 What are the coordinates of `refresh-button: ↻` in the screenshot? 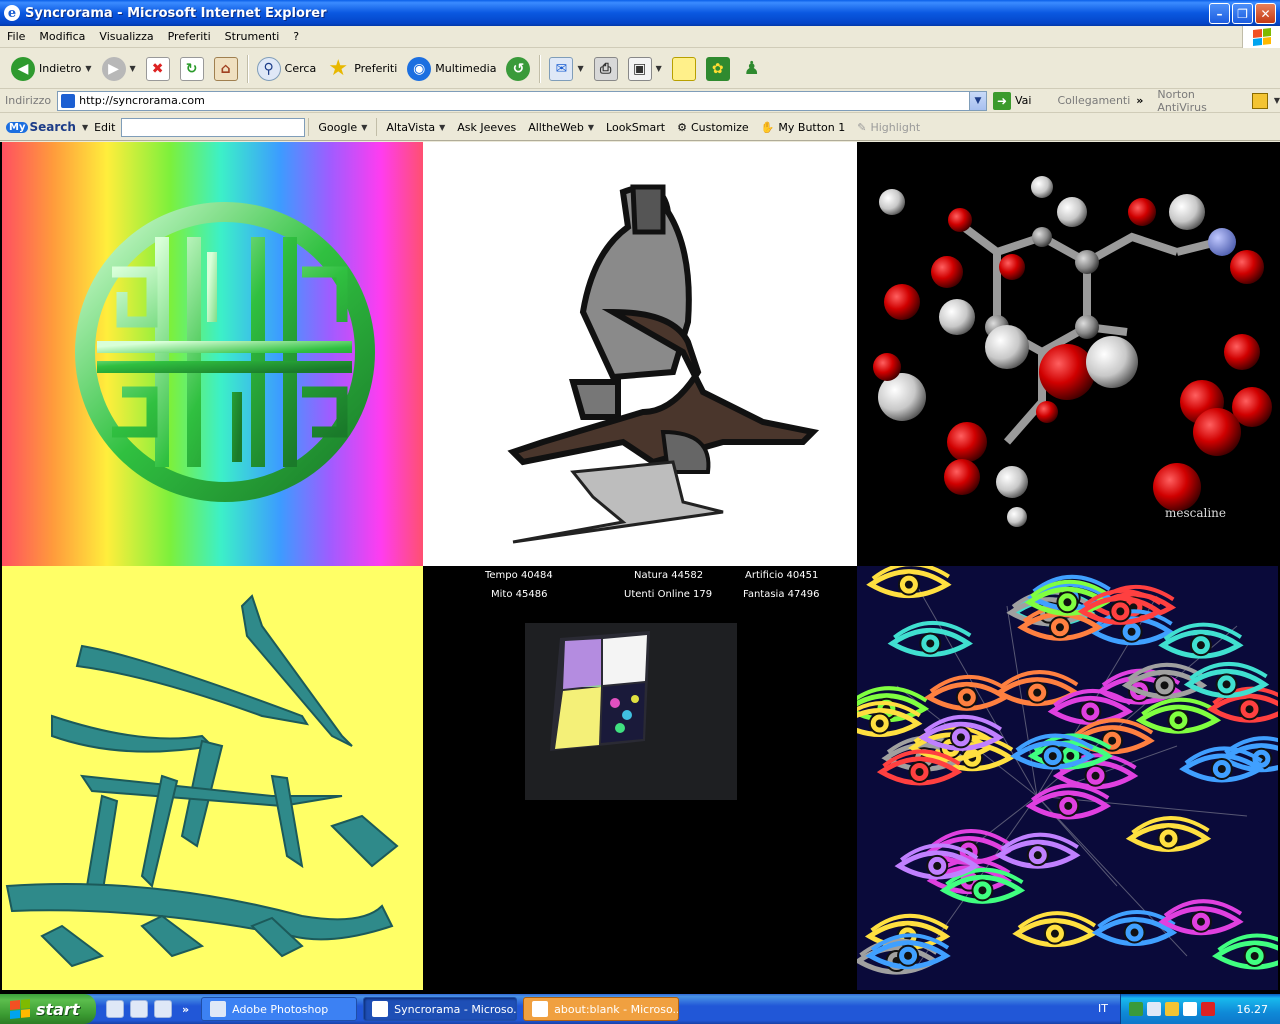 It's located at (192, 69).